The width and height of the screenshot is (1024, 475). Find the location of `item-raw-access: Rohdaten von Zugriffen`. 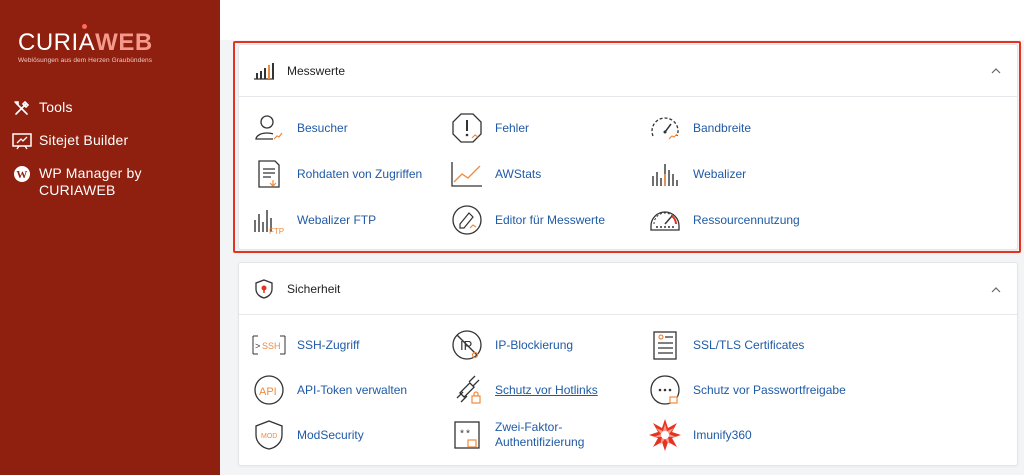

item-raw-access: Rohdaten von Zugriffen is located at coordinates (336, 174).